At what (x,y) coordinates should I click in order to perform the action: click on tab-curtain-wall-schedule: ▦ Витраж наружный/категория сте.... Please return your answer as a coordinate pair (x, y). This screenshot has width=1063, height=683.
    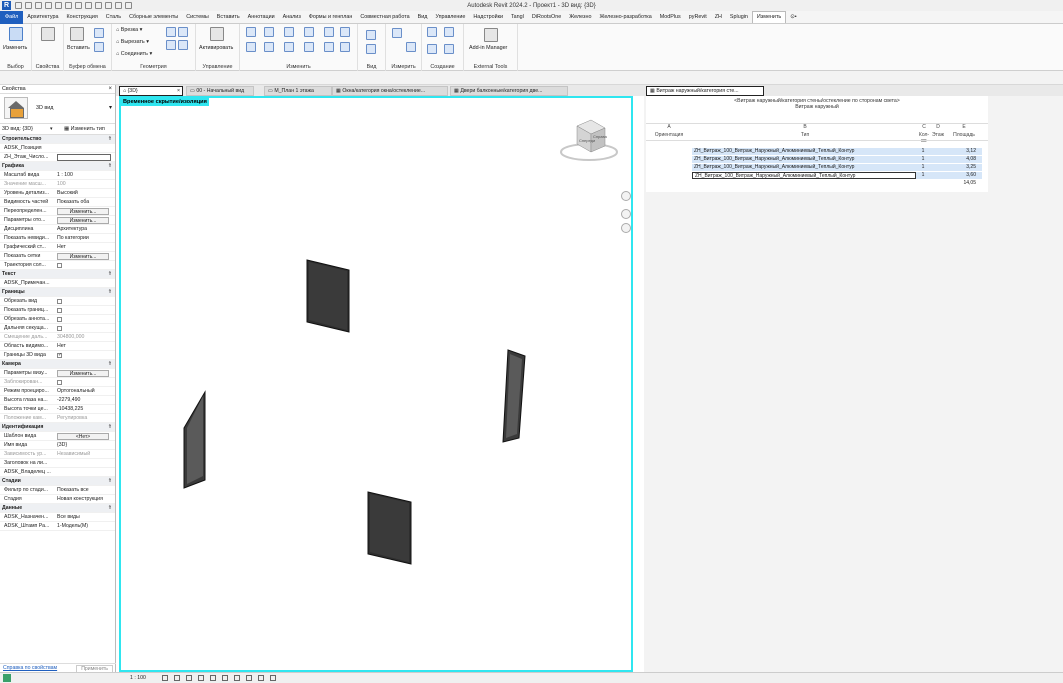
    Looking at the image, I should click on (705, 91).